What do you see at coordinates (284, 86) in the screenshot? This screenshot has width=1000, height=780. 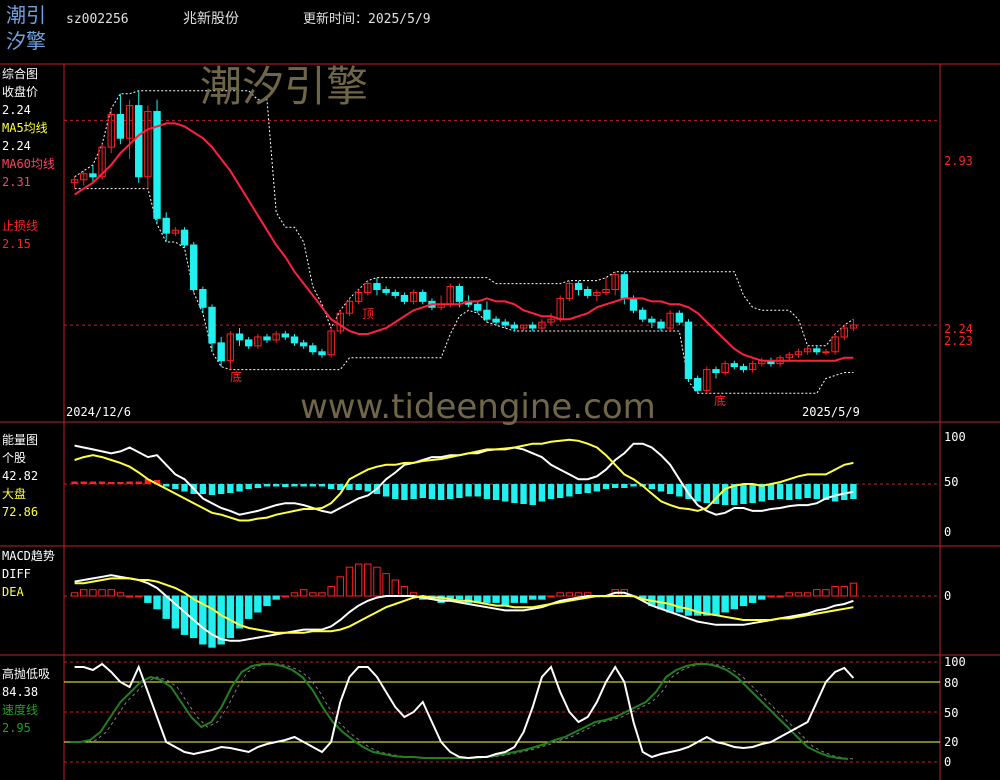 I see `brand-watermark: 潮汐引擎` at bounding box center [284, 86].